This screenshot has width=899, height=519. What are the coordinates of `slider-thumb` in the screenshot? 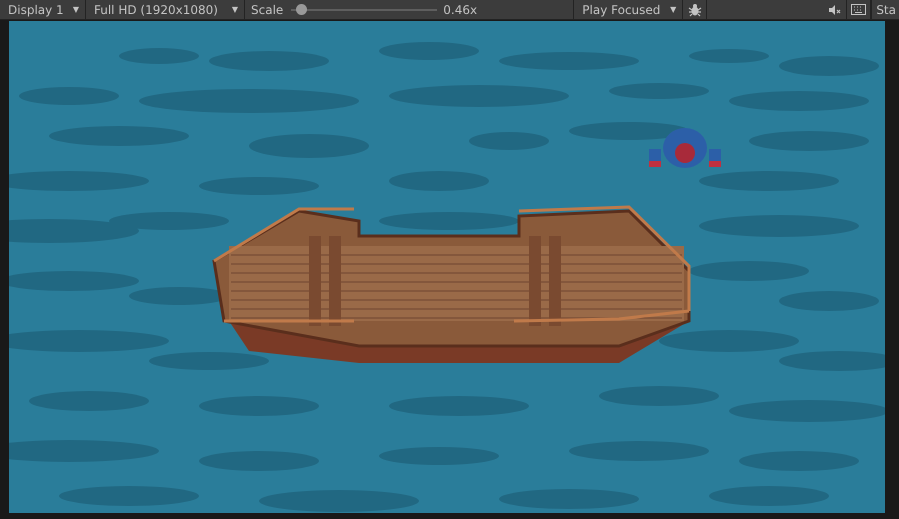 It's located at (301, 9).